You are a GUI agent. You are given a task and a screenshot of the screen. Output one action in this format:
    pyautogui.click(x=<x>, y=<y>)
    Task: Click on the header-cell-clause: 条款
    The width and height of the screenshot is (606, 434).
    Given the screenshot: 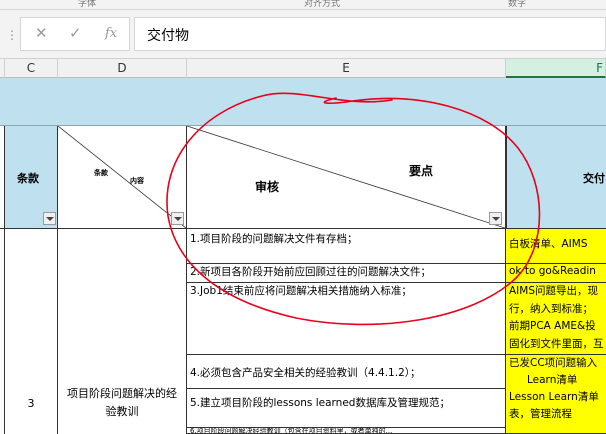 What is the action you would take?
    pyautogui.click(x=31, y=177)
    